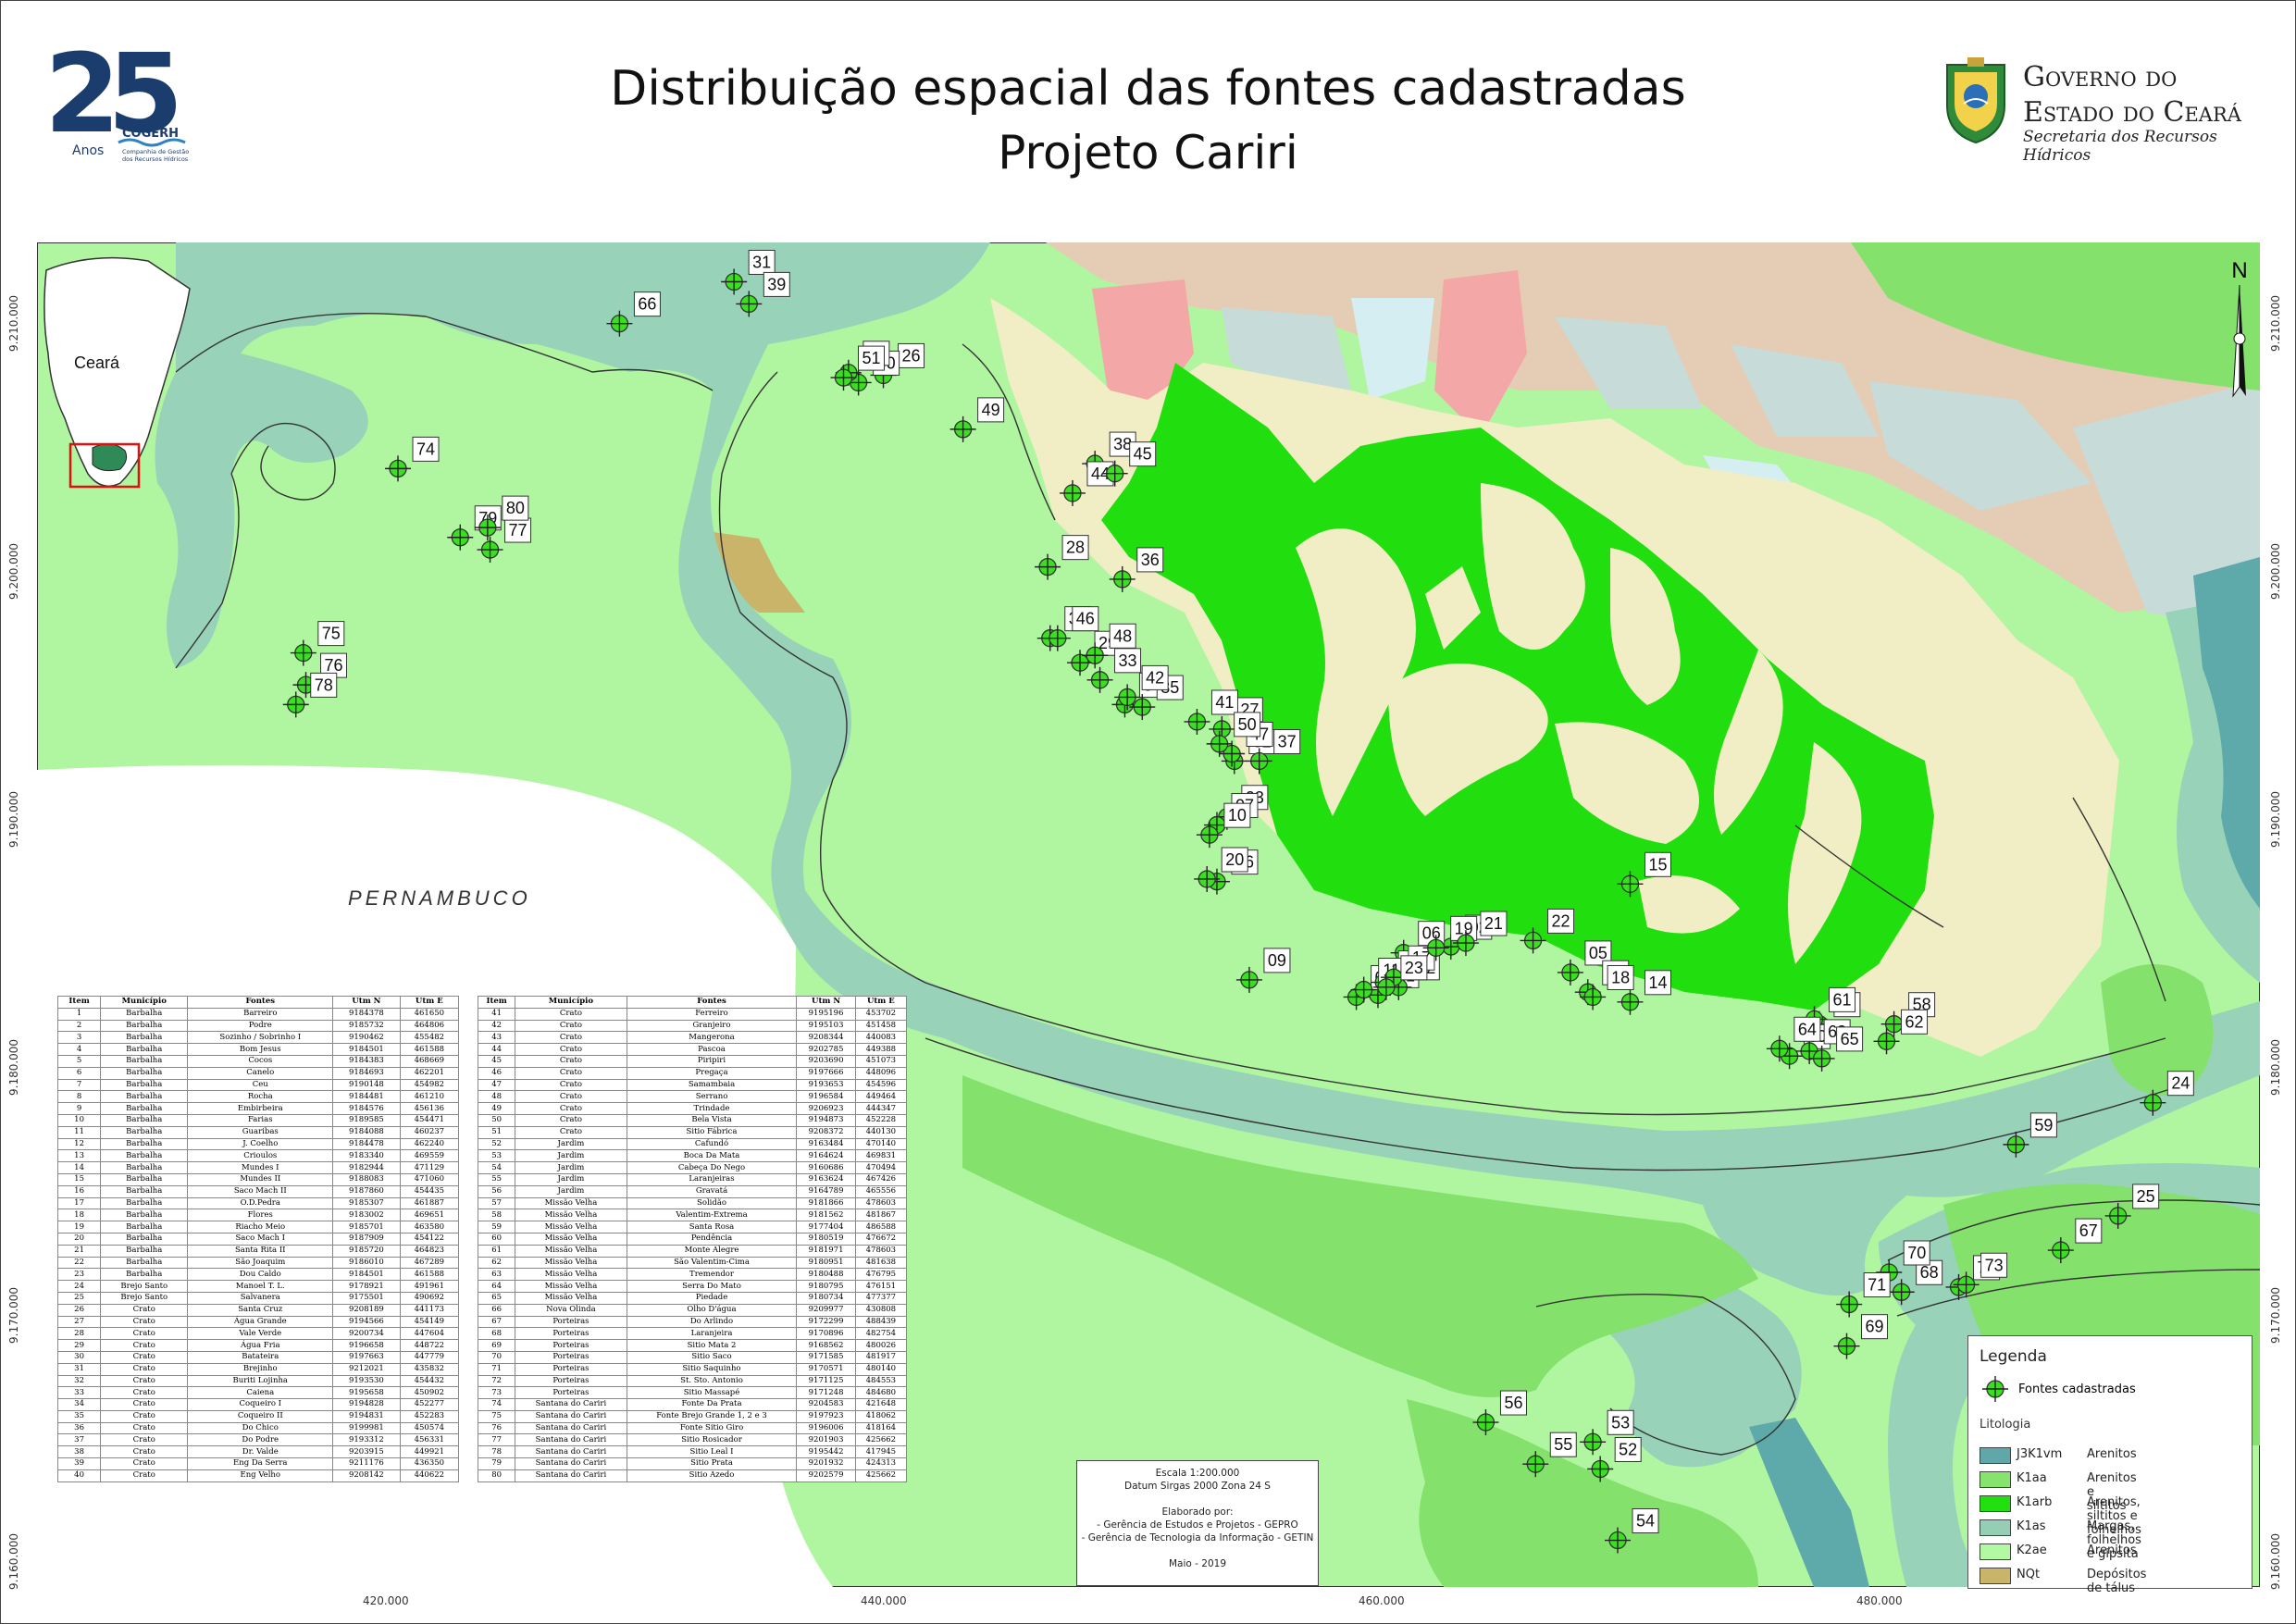  What do you see at coordinates (2035, 1502) in the screenshot?
I see `legend-code: K1arb` at bounding box center [2035, 1502].